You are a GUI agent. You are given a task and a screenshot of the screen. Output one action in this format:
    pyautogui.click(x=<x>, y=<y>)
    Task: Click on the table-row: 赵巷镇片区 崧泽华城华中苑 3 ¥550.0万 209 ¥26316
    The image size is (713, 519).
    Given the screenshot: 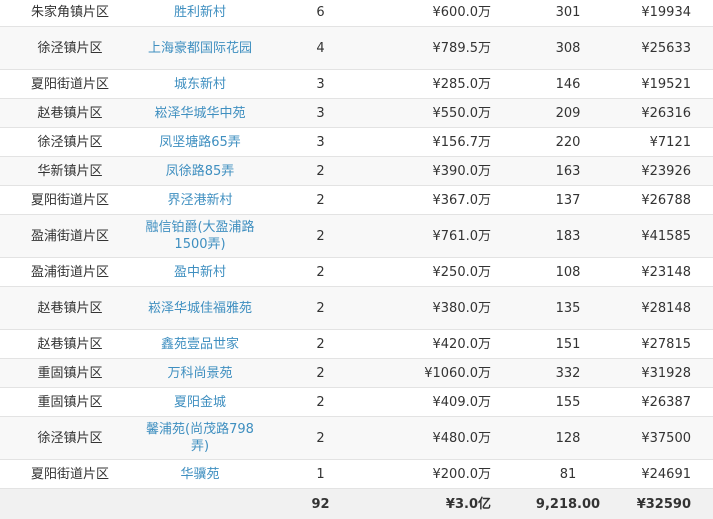 What is the action you would take?
    pyautogui.click(x=356, y=113)
    